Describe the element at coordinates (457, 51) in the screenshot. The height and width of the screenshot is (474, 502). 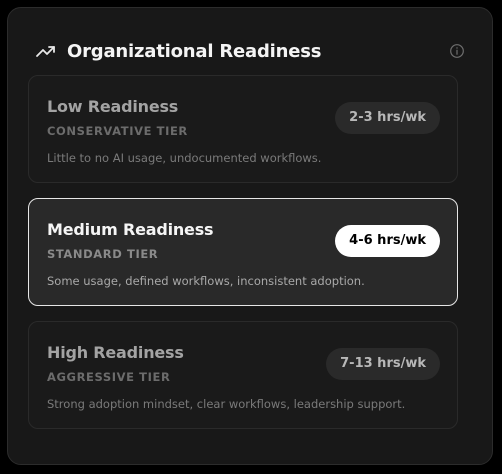
I see `info-icon` at that location.